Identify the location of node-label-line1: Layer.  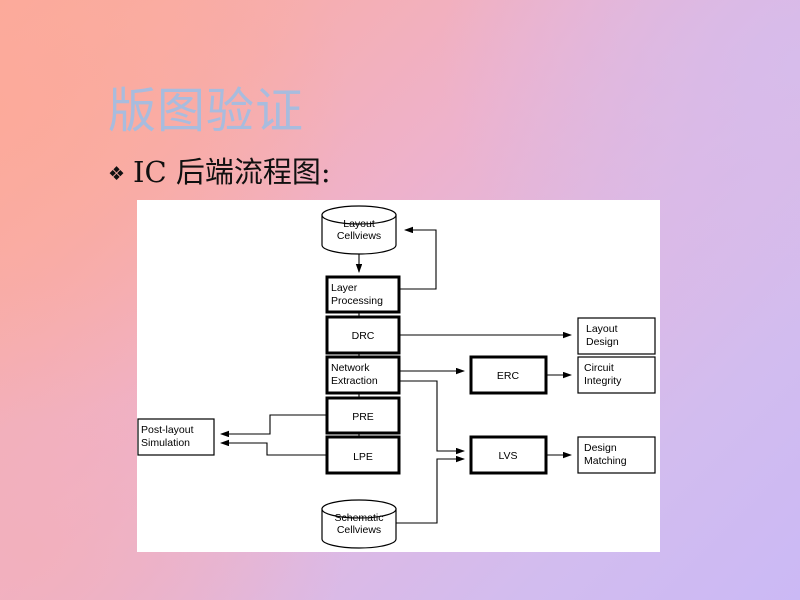
(344, 288).